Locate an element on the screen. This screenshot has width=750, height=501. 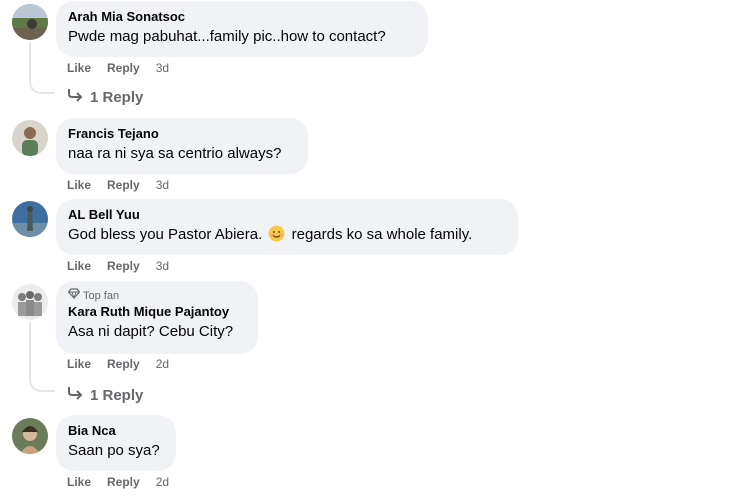
comment-text: Asa ni dapit? Cebu City? is located at coordinates (151, 331).